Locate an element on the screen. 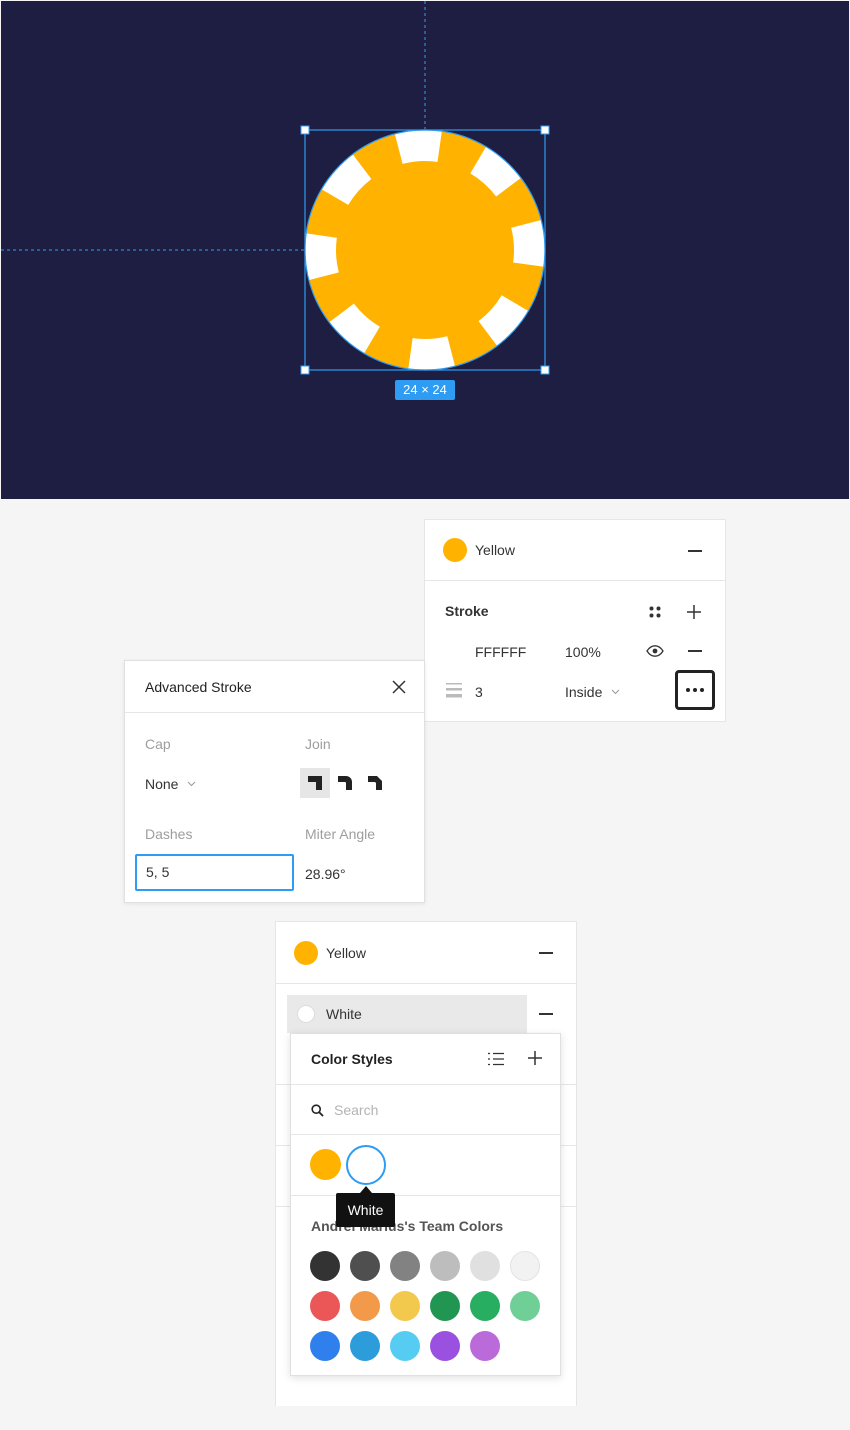 Image resolution: width=850 pixels, height=1430 pixels. style-swatch-yellow is located at coordinates (325, 1164).